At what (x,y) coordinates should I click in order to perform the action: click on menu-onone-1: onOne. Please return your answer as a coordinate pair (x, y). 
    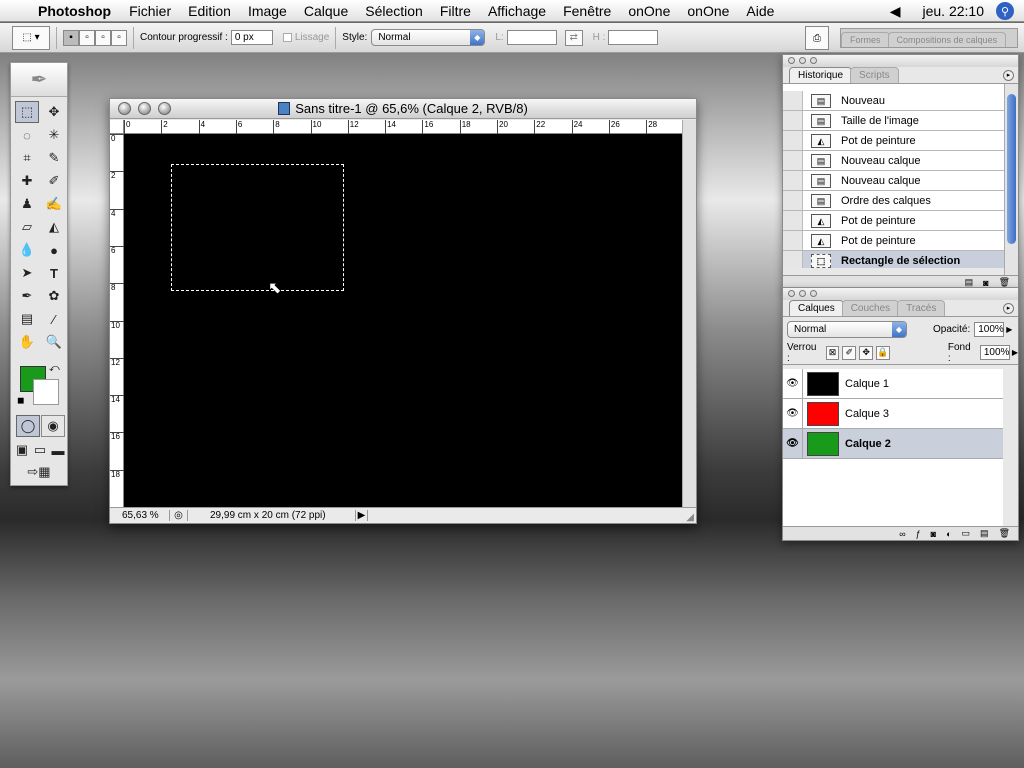
    Looking at the image, I should click on (649, 11).